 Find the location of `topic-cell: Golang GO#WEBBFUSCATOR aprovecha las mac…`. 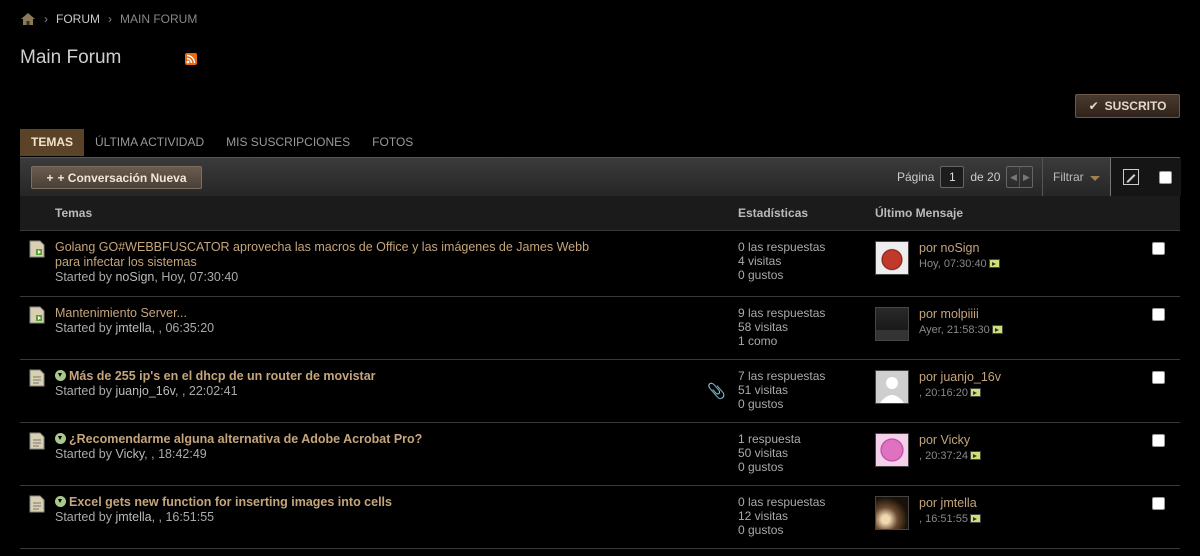

topic-cell: Golang GO#WEBBFUSCATOR aprovecha las mac… is located at coordinates (335, 262).